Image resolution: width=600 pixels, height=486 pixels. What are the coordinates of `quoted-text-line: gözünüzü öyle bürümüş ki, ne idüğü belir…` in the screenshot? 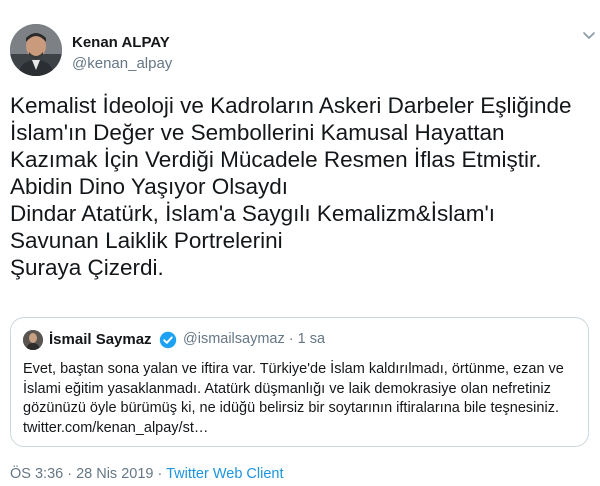 It's located at (291, 408).